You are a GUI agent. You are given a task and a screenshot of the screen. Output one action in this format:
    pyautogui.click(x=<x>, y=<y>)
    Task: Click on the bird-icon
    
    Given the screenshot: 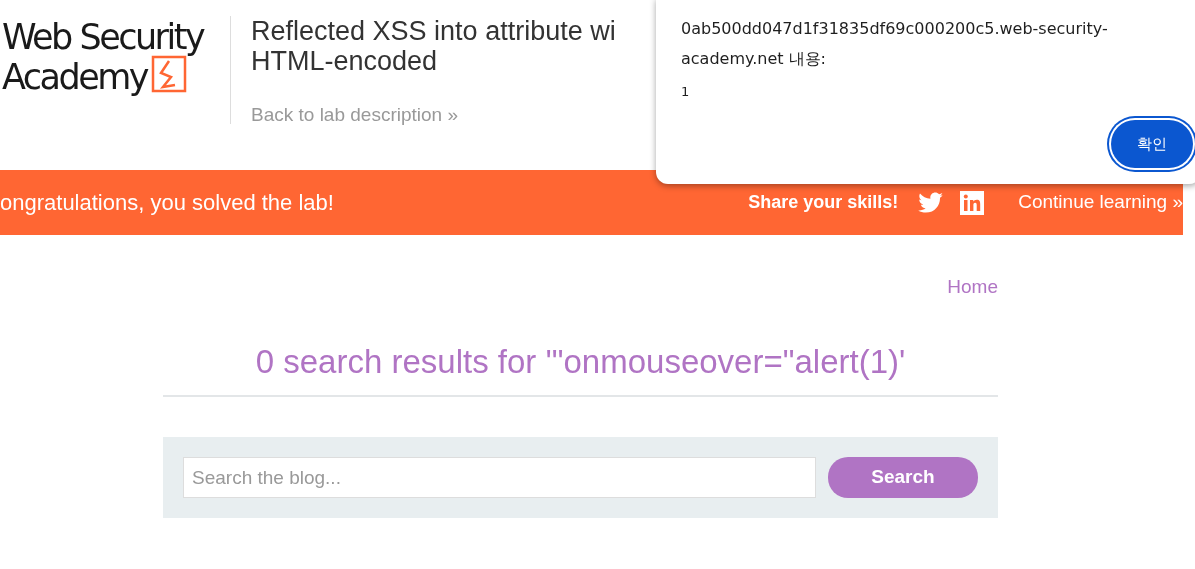 What is the action you would take?
    pyautogui.click(x=931, y=202)
    